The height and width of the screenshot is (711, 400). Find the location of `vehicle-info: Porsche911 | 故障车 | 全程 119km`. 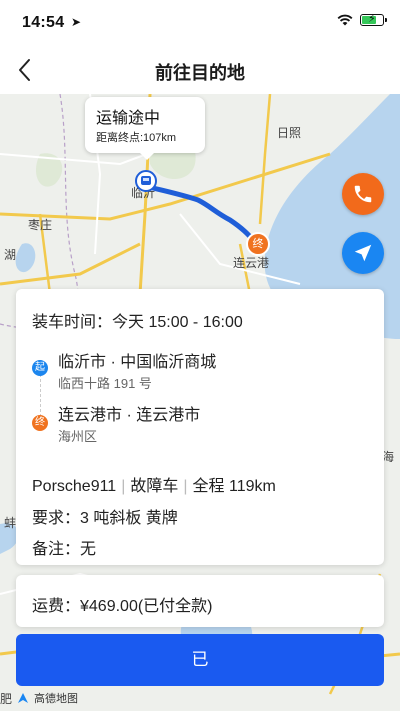

vehicle-info: Porsche911 | 故障车 | 全程 119km is located at coordinates (154, 486).